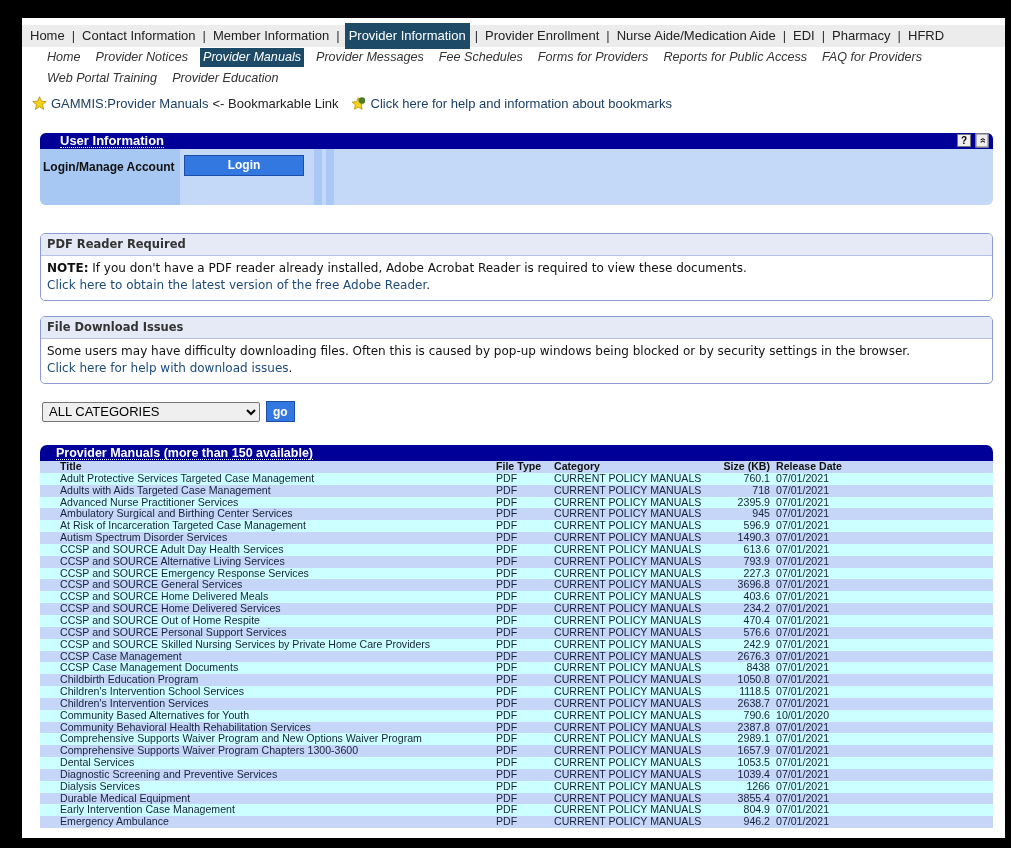 The image size is (1011, 848). What do you see at coordinates (268, 609) in the screenshot?
I see `manual-title: CCSP and SOURCE Home Delivered Services` at bounding box center [268, 609].